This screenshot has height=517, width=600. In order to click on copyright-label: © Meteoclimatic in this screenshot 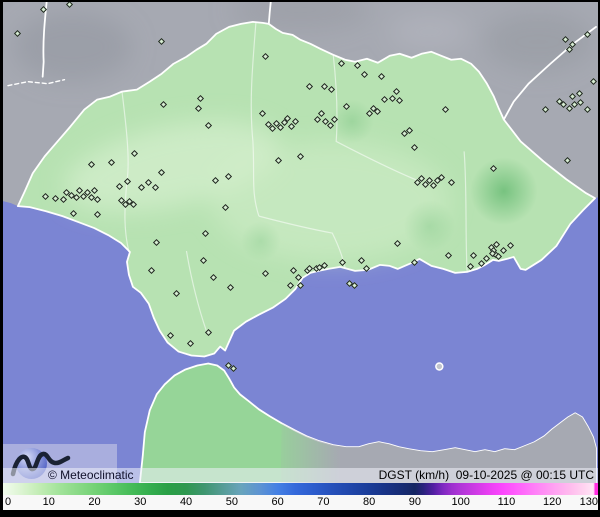, I will do `click(91, 475)`.